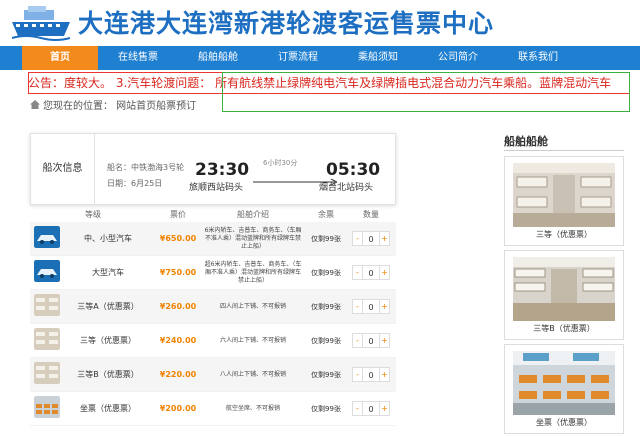 Image resolution: width=640 pixels, height=436 pixels. I want to click on site-header: 大连港大连湾新港轮渡客运售票中心, so click(320, 23).